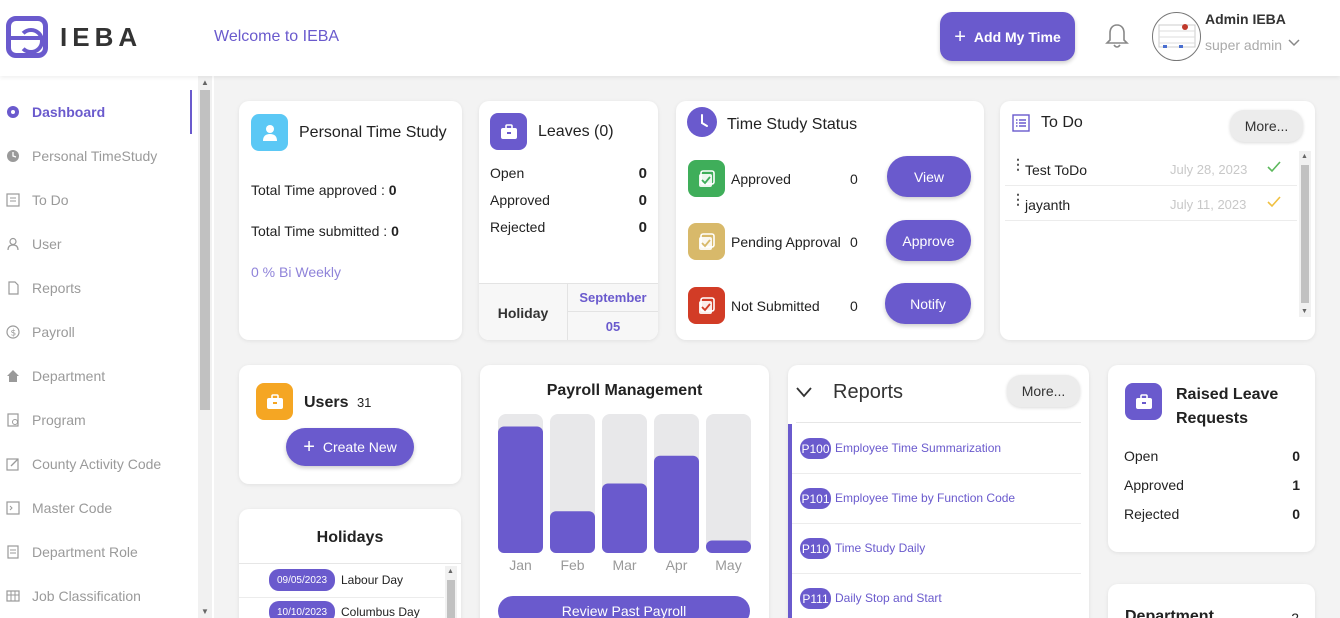 The width and height of the screenshot is (1340, 618). Describe the element at coordinates (86, 596) in the screenshot. I see `sidebar-item-label: Job Classification` at that location.